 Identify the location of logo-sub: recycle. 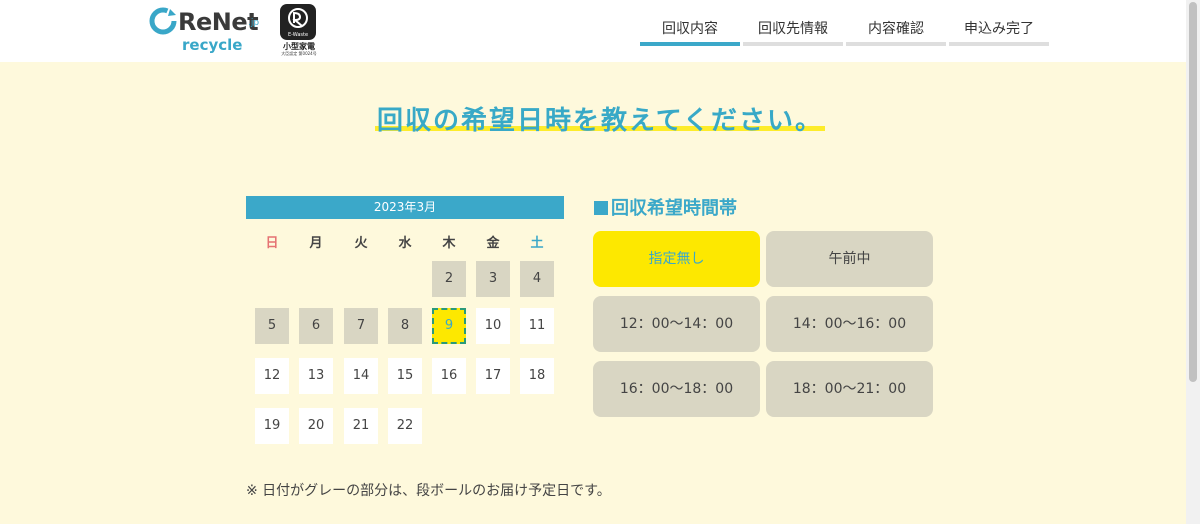
(212, 45).